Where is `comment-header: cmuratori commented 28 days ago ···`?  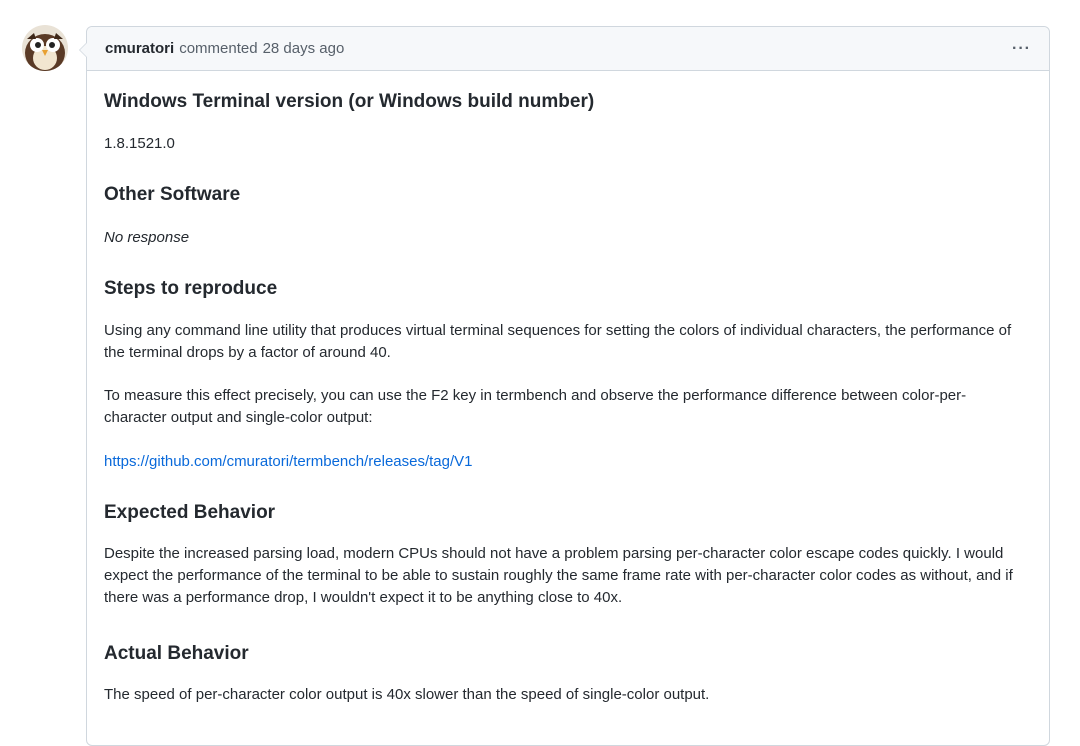 comment-header: cmuratori commented 28 days ago ··· is located at coordinates (568, 49).